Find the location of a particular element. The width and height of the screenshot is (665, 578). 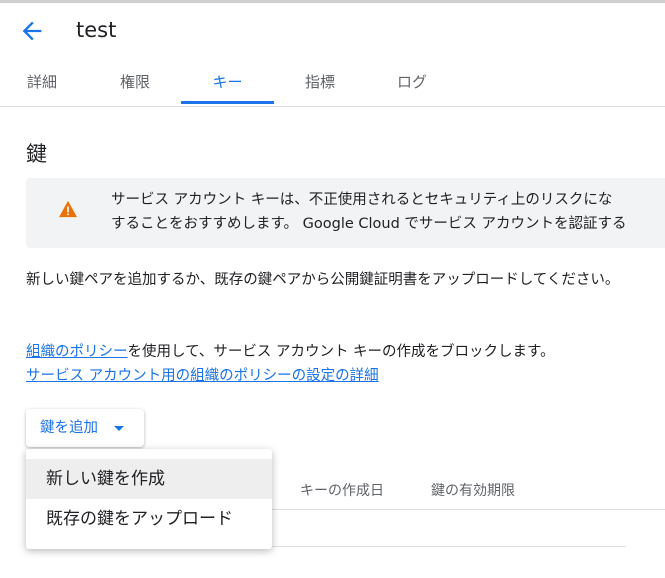

tab-metrics: 指標 is located at coordinates (320, 82).